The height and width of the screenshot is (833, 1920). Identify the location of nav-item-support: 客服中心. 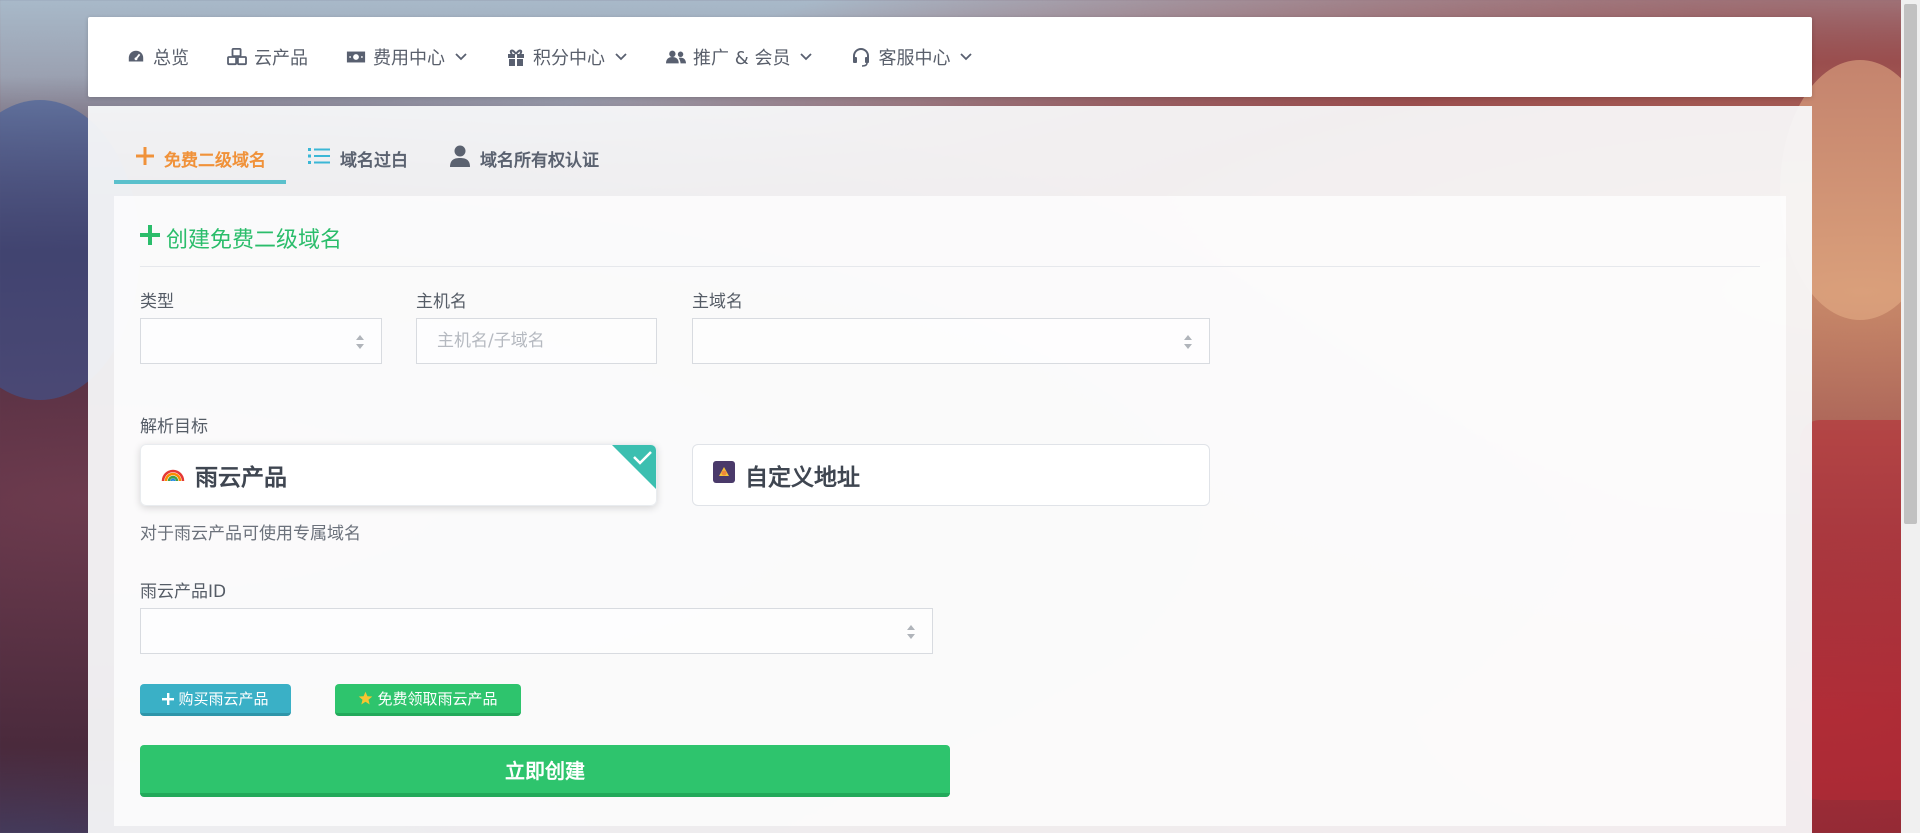
(912, 57).